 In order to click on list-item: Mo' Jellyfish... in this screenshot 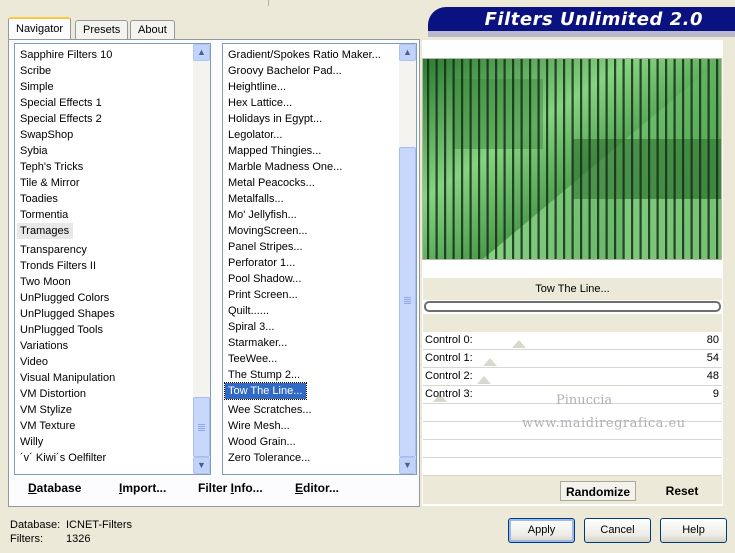, I will do `click(312, 215)`.